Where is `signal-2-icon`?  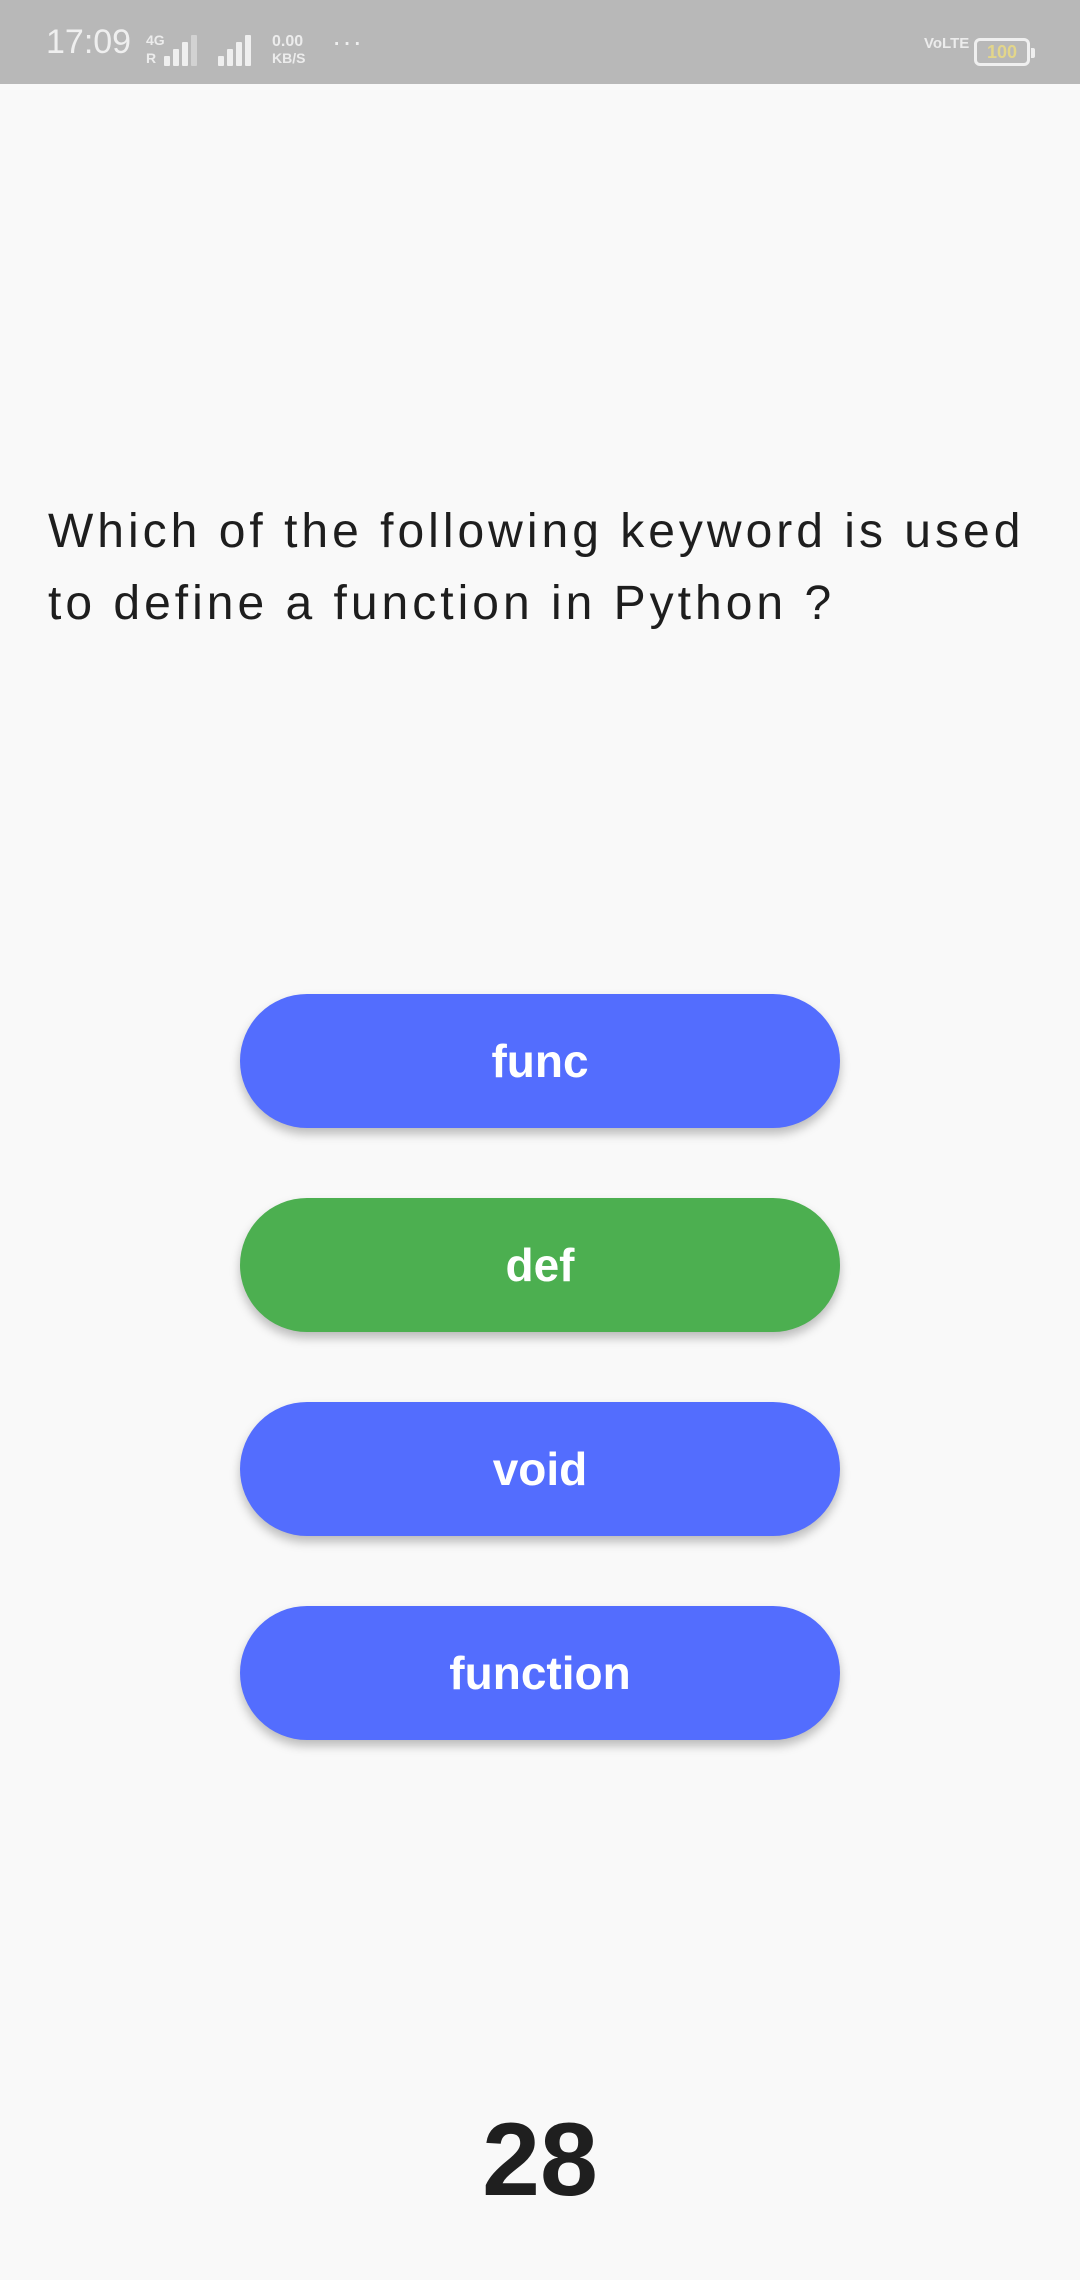 signal-2-icon is located at coordinates (234, 50).